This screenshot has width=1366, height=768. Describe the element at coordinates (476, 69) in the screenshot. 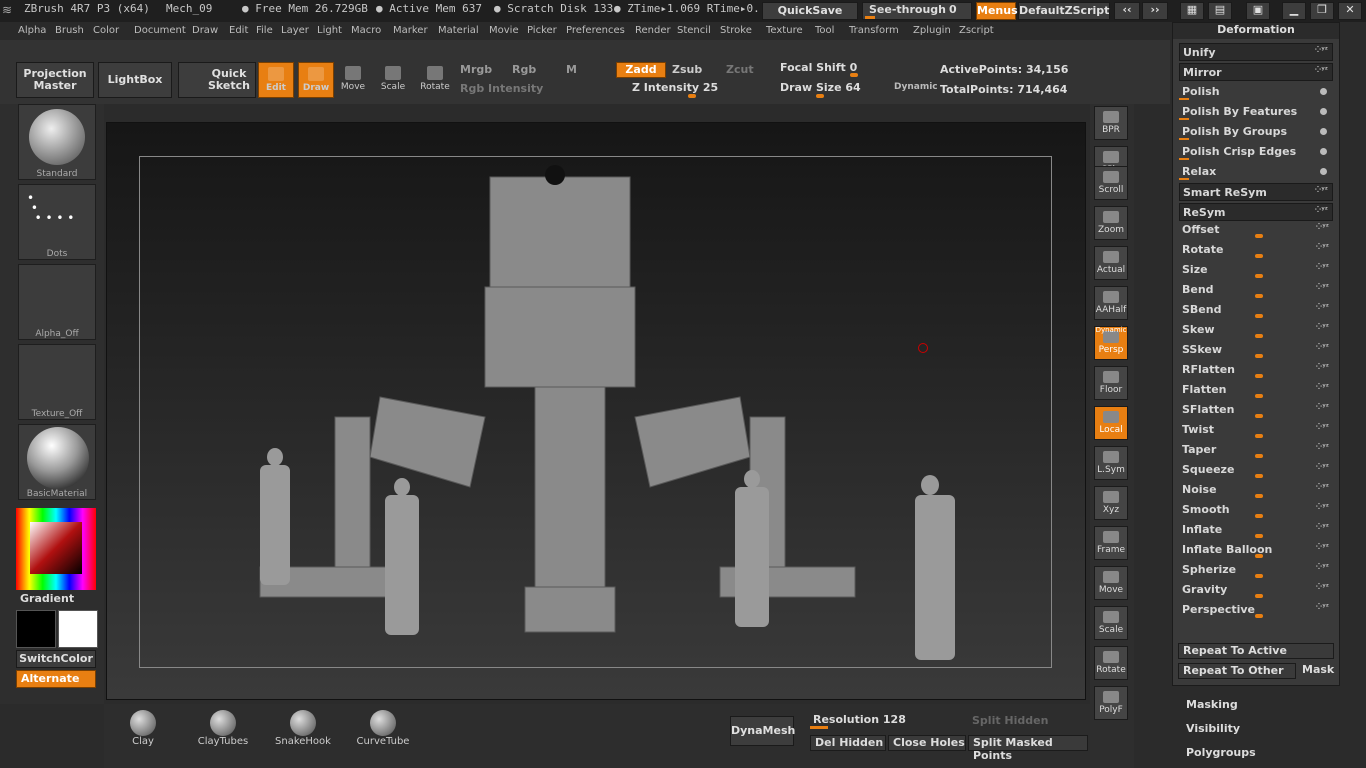

I see `mrgb-button: Mrgb` at that location.